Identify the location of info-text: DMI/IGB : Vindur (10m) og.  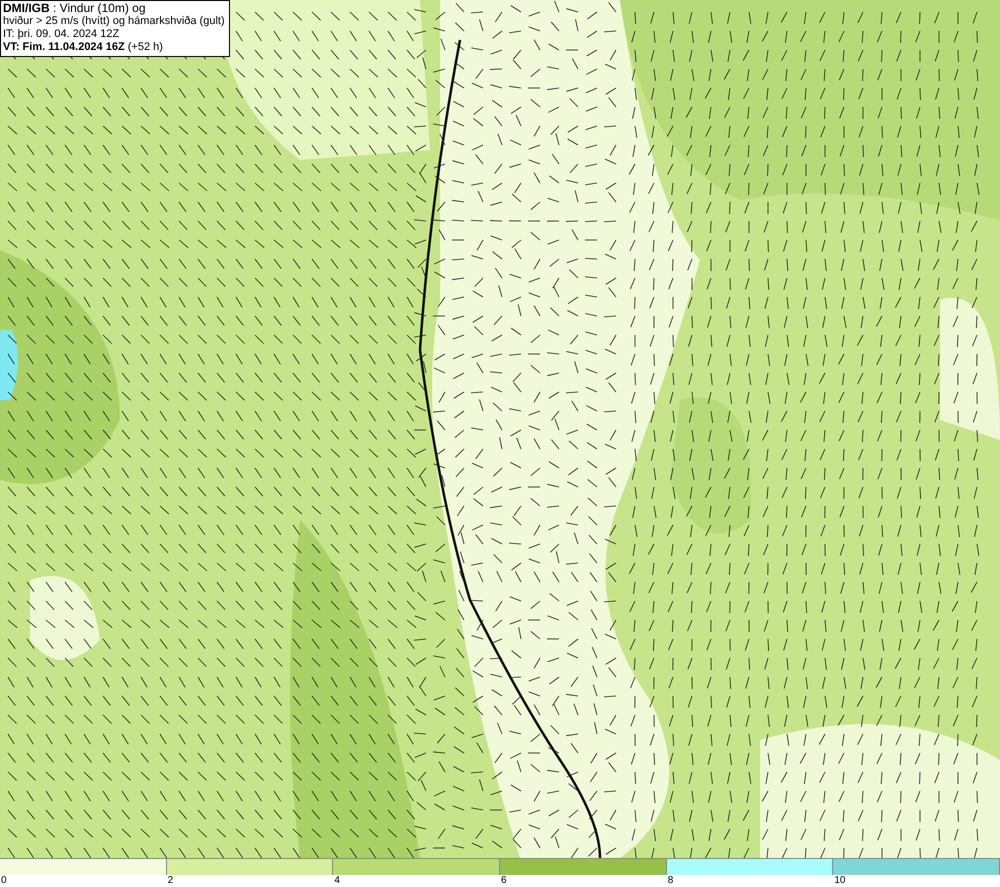
(74, 8).